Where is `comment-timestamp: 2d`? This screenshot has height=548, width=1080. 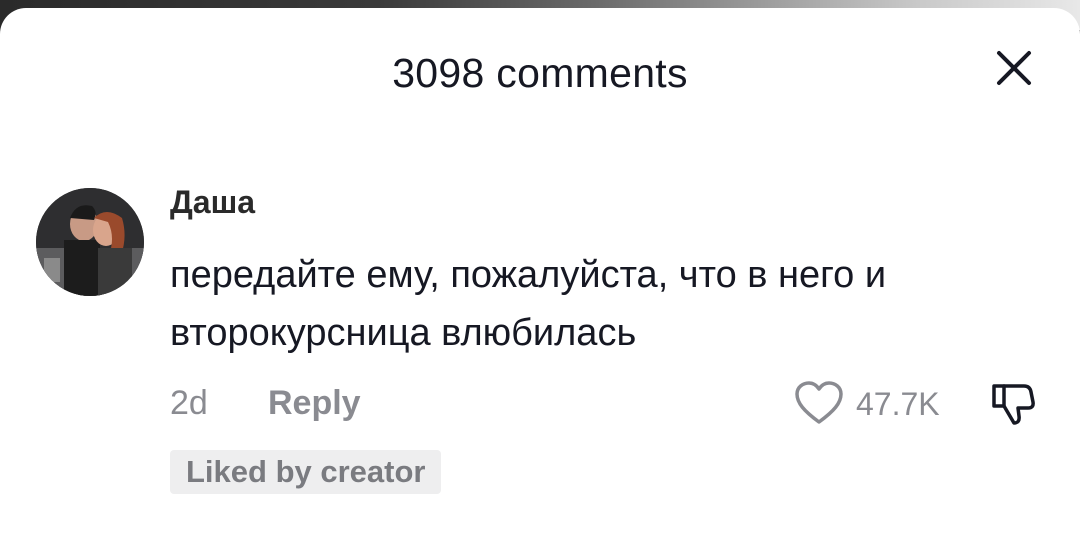 comment-timestamp: 2d is located at coordinates (189, 403).